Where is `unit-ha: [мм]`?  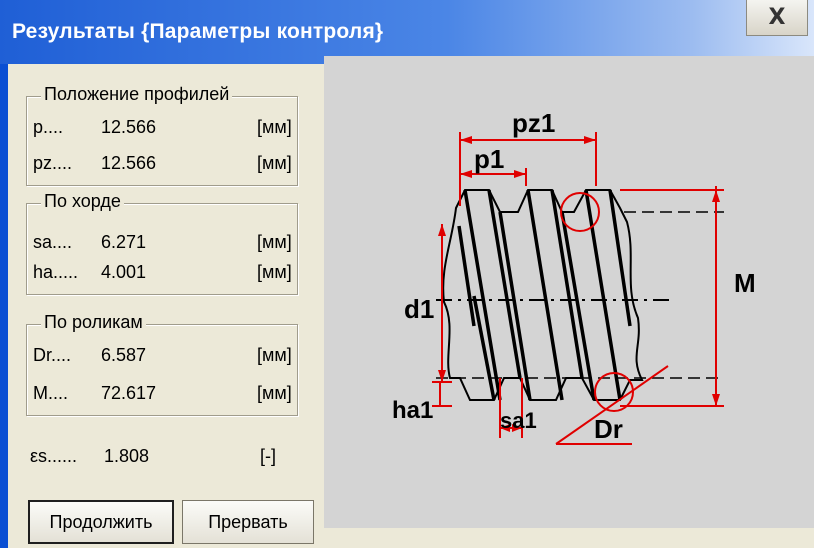 unit-ha: [мм] is located at coordinates (274, 272).